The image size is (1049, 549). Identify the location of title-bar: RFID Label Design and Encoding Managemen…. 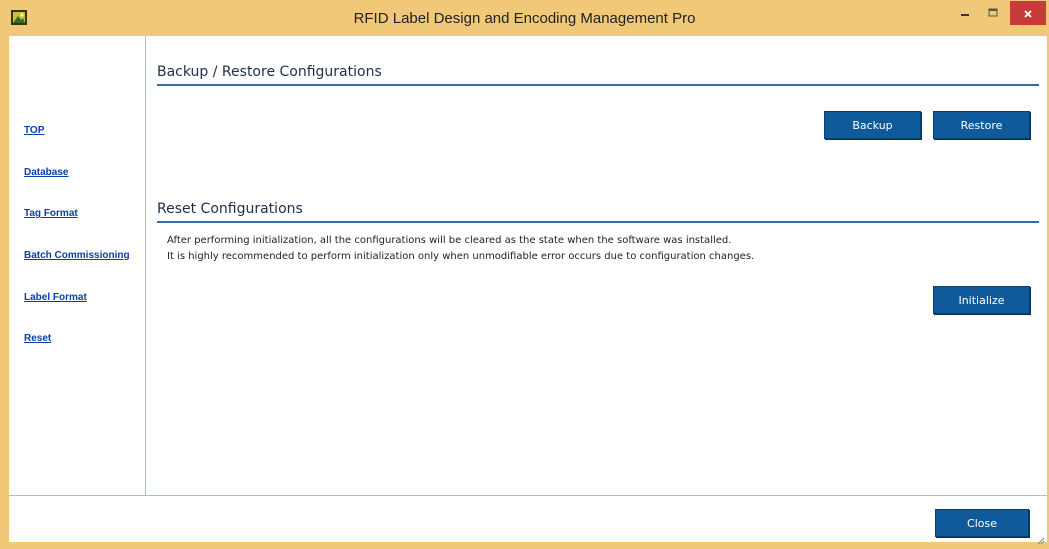
(524, 18).